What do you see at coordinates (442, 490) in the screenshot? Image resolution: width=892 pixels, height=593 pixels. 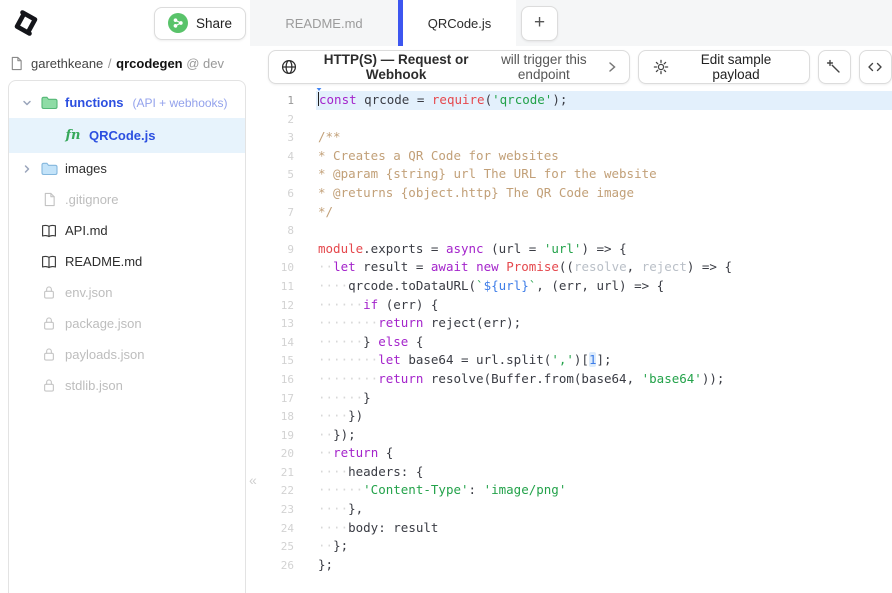 I see `code-text: ······'Content-Type': 'image/png'` at bounding box center [442, 490].